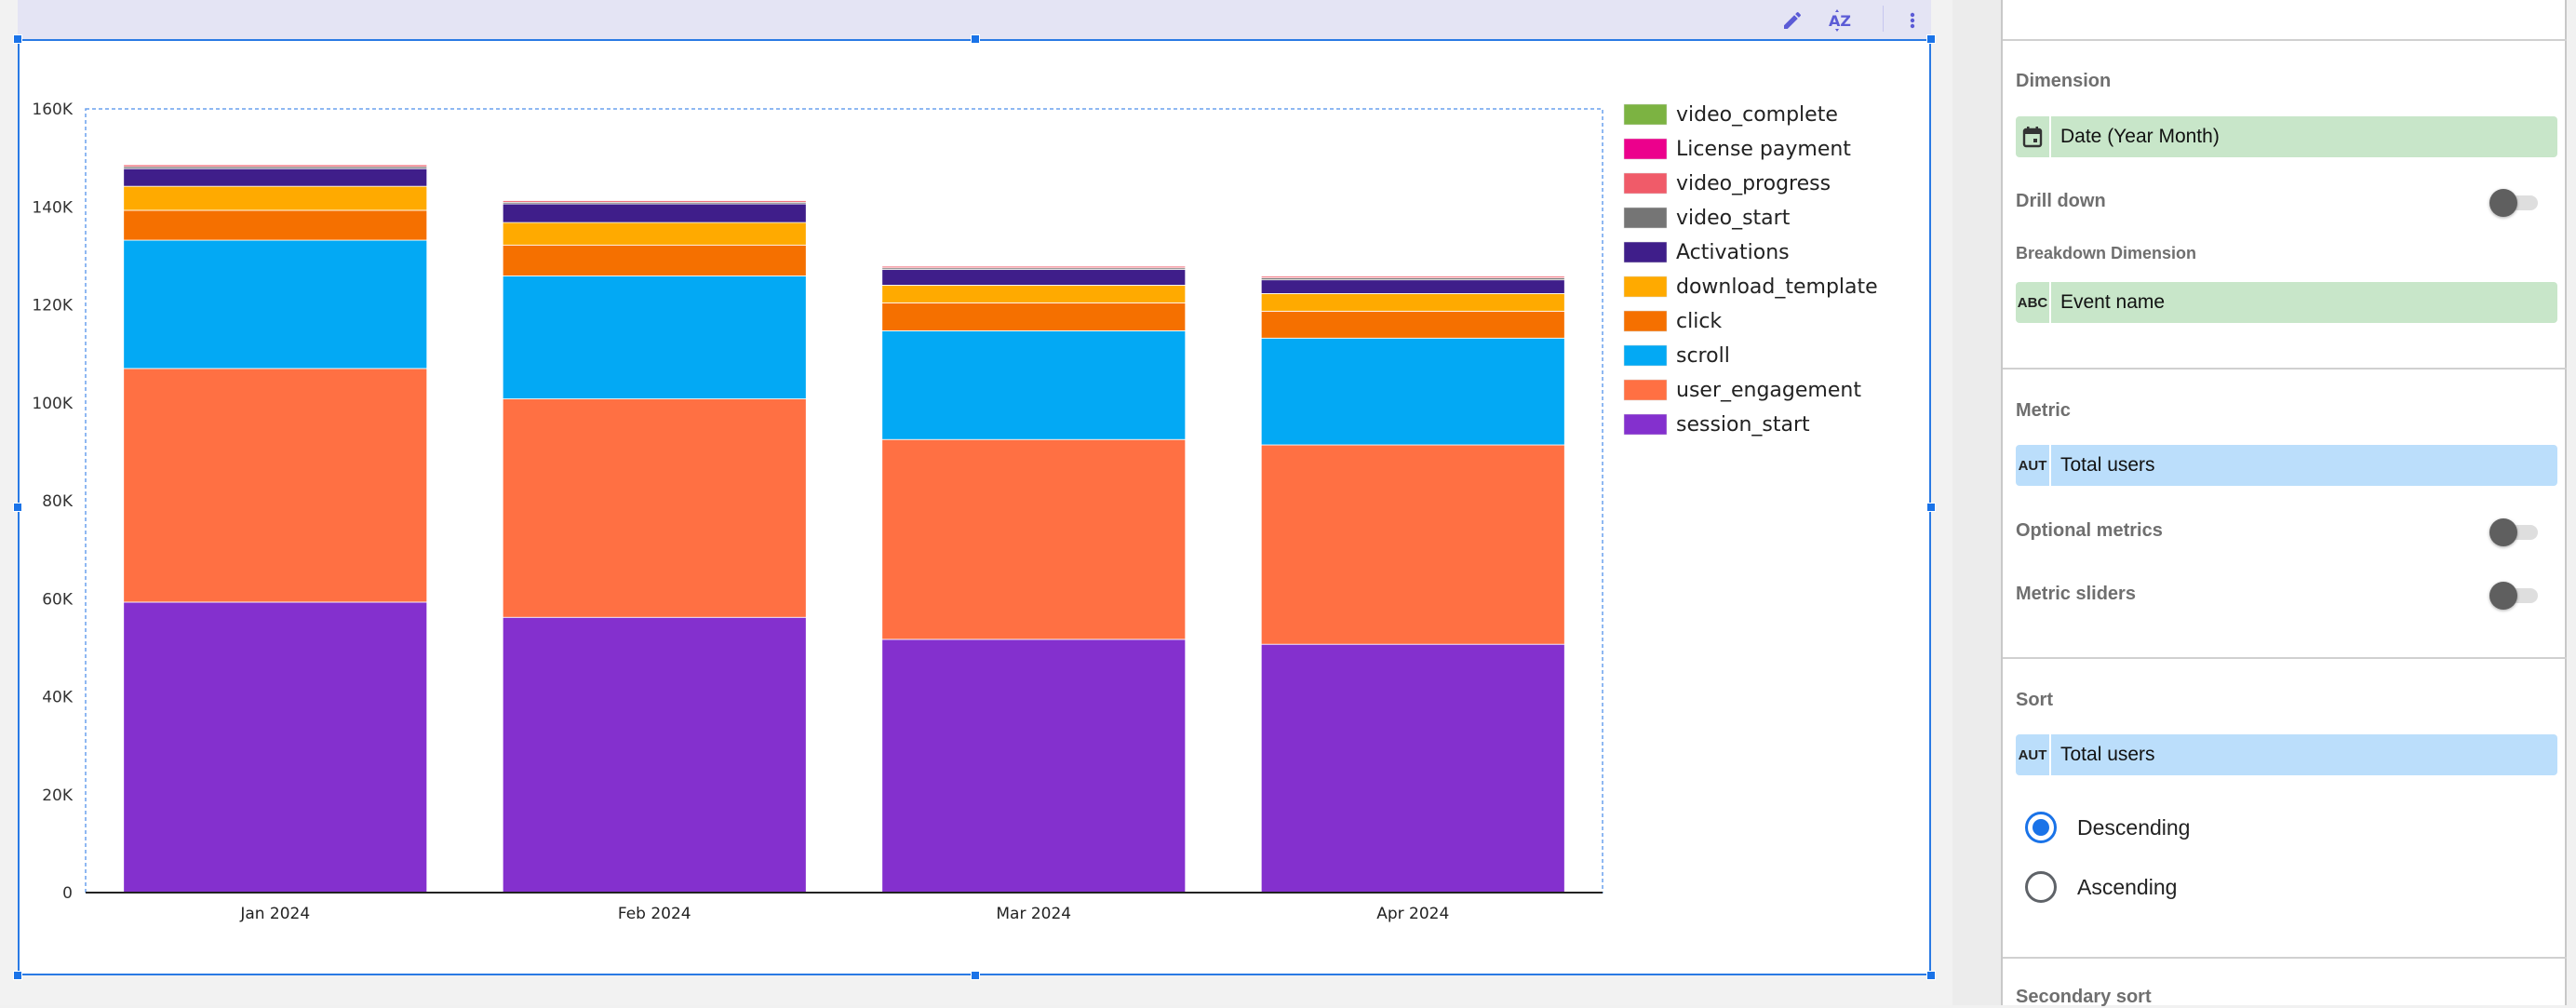 The image size is (2576, 1008). What do you see at coordinates (2286, 754) in the screenshot?
I see `sort-field: AUT Total users` at bounding box center [2286, 754].